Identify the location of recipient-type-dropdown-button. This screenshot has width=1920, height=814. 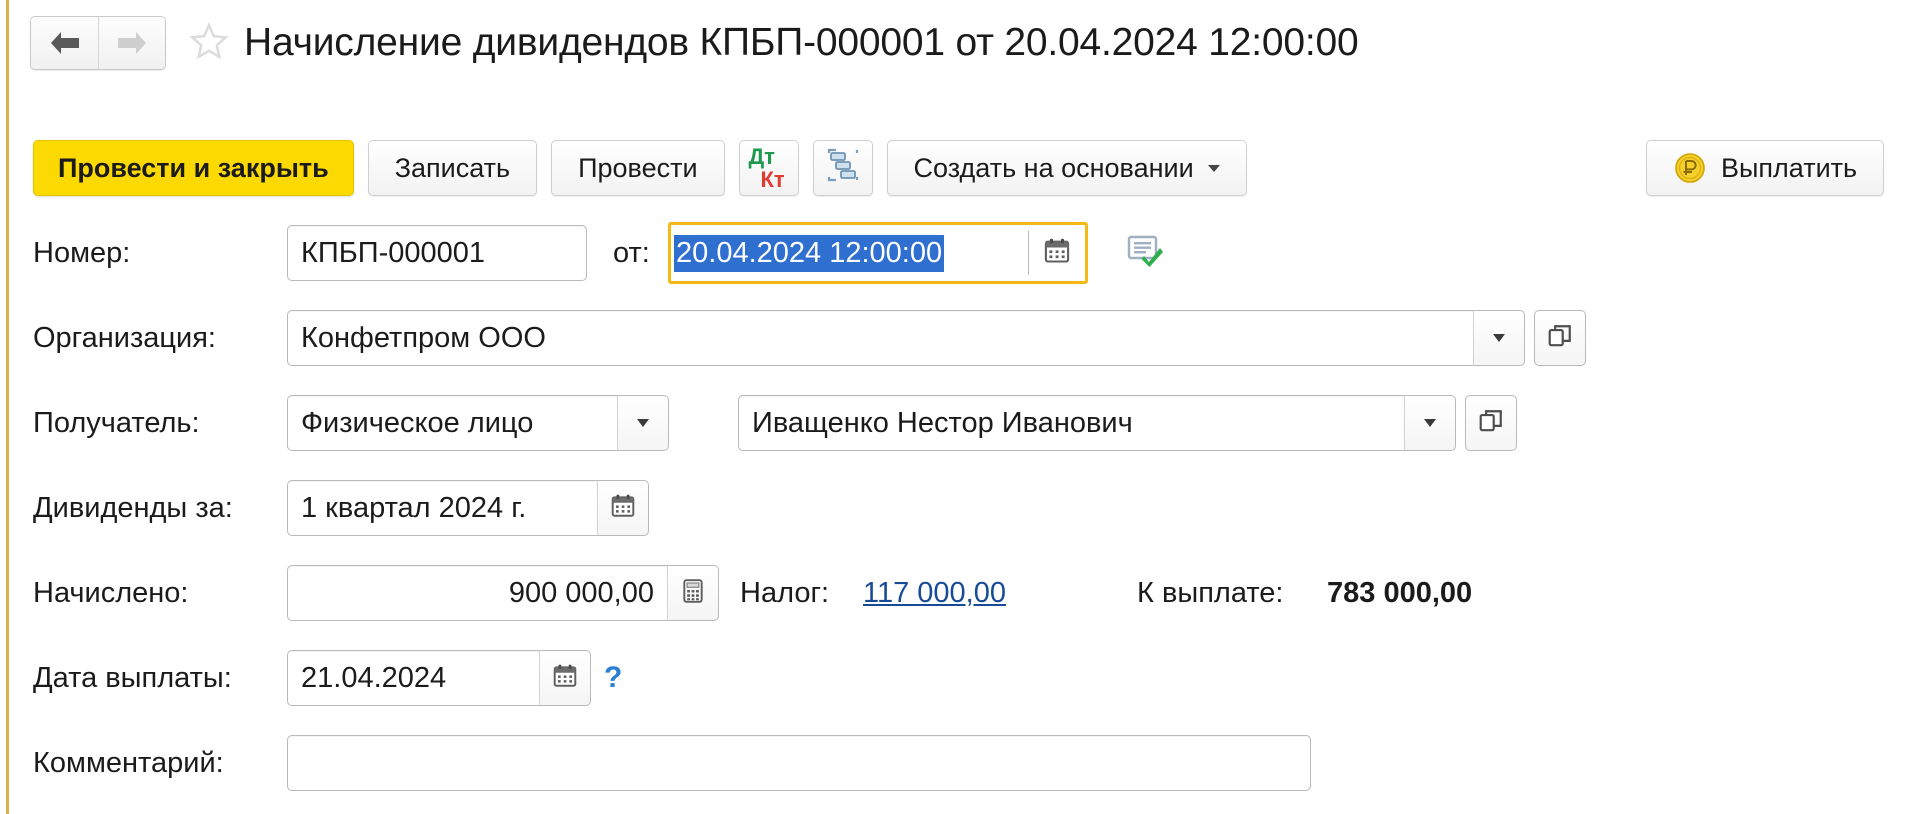
(643, 423).